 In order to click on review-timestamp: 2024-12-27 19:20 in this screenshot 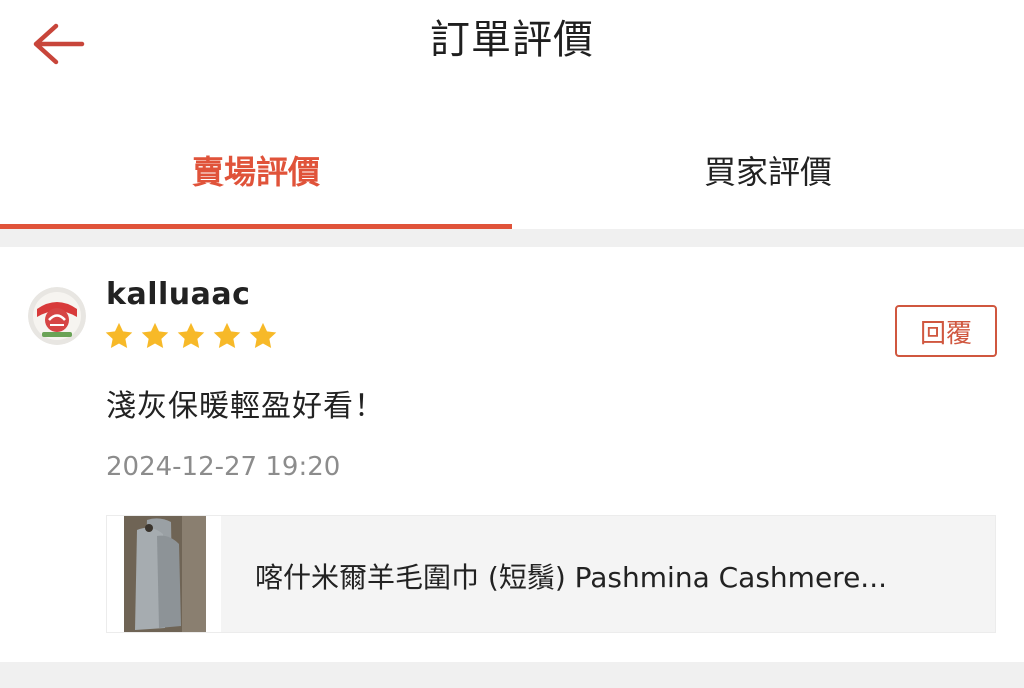, I will do `click(223, 467)`.